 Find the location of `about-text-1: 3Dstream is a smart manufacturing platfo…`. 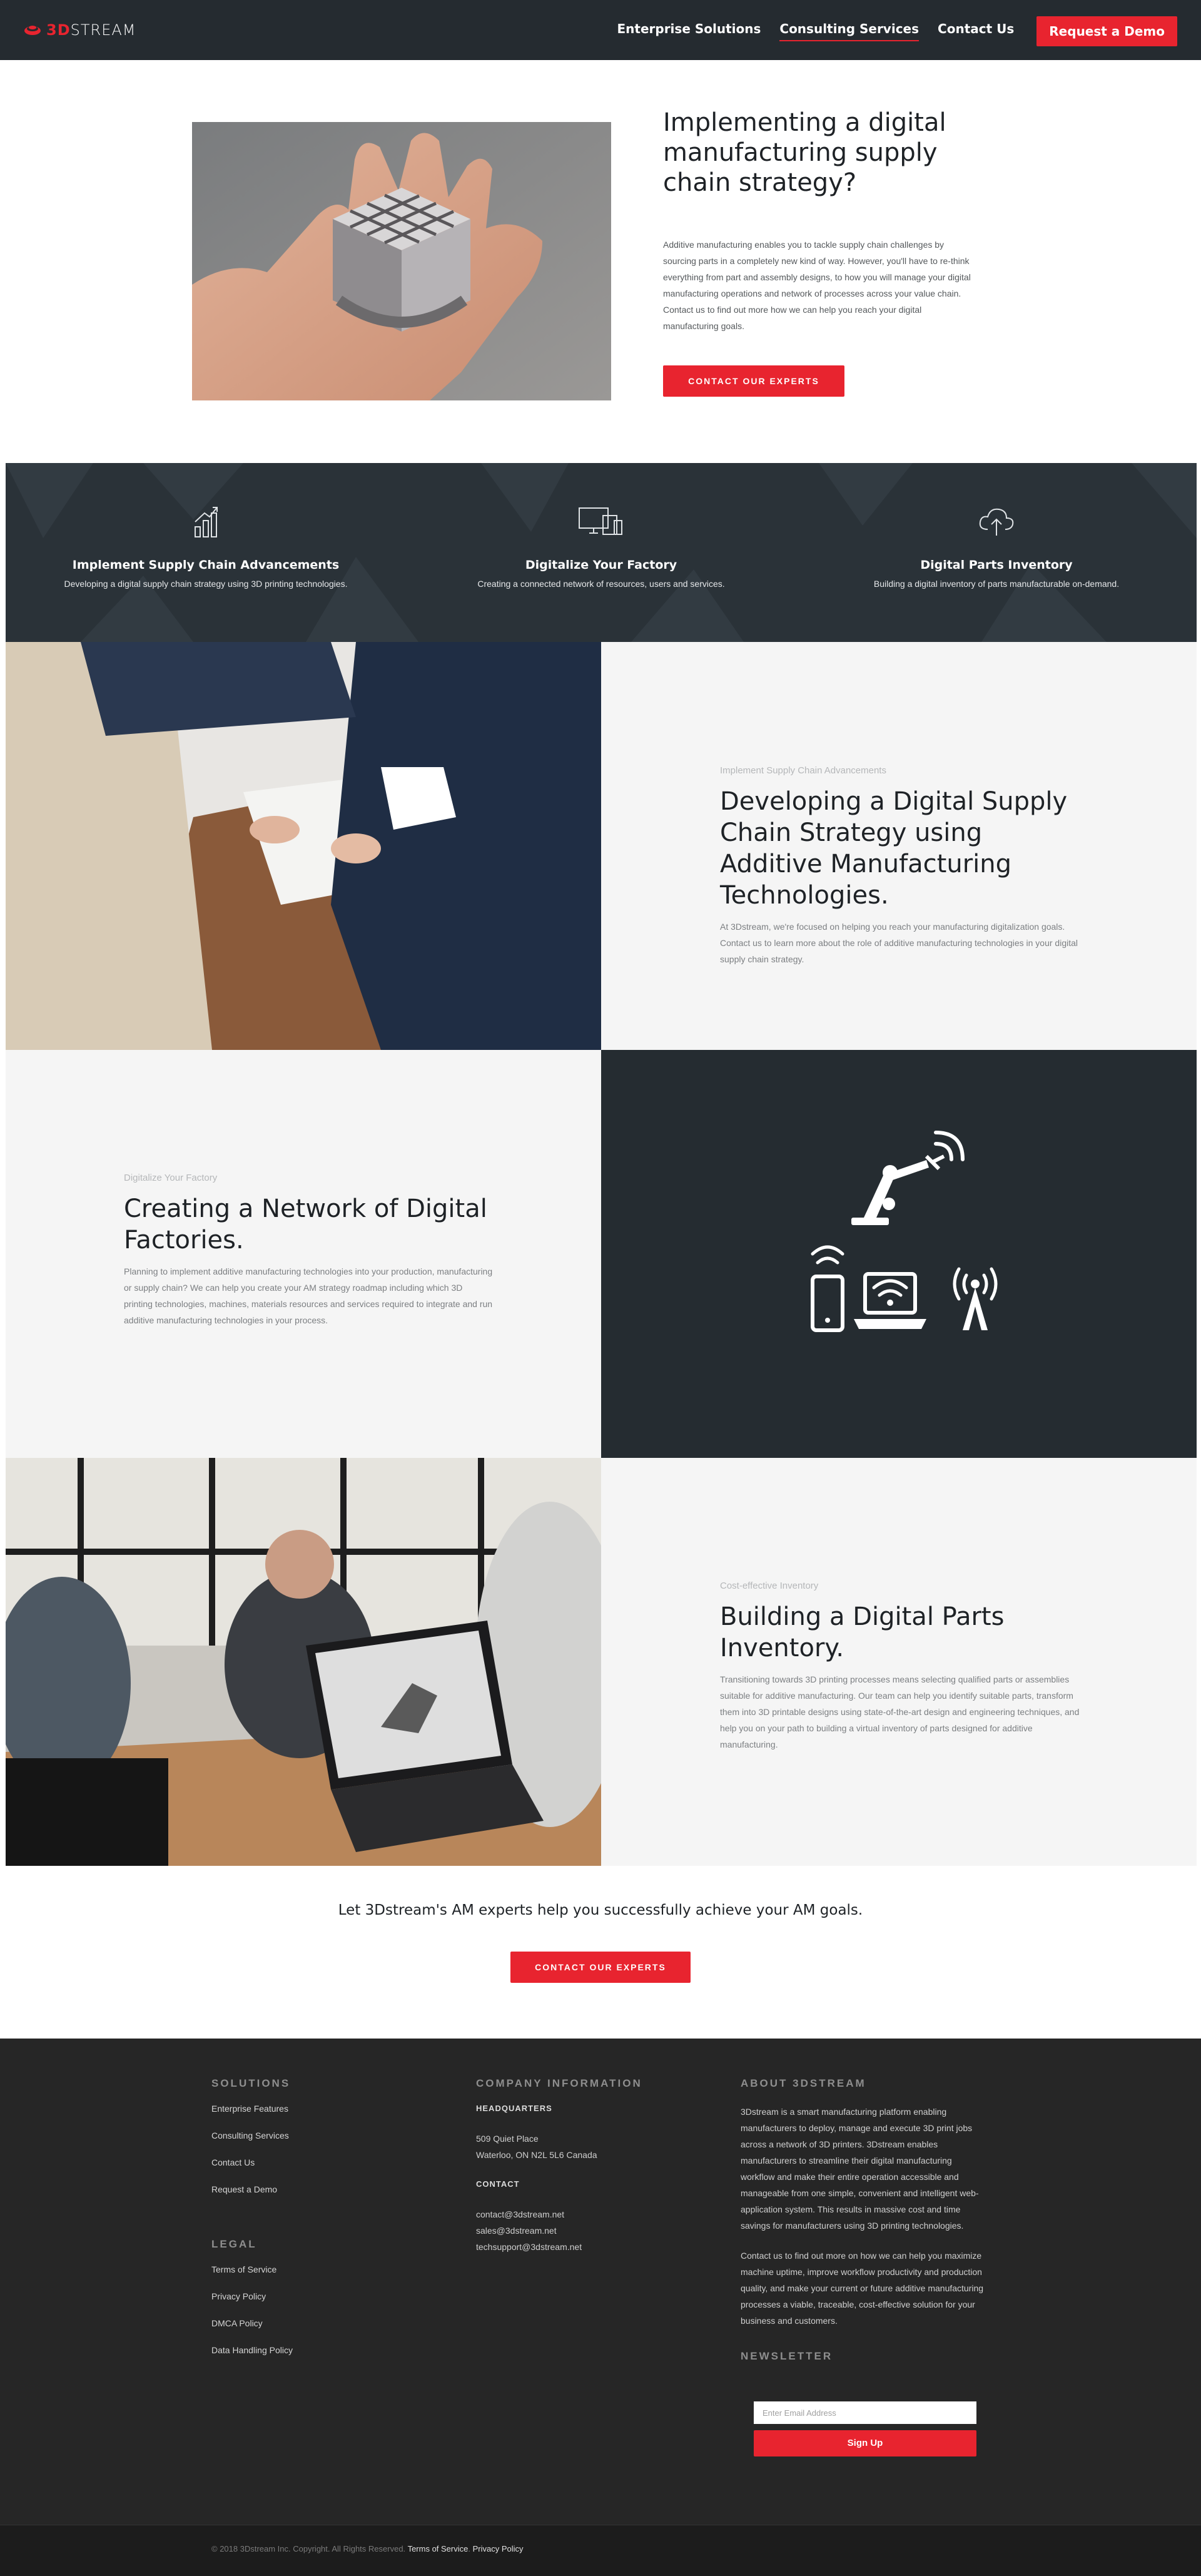

about-text-1: 3Dstream is a smart manufacturing platfo… is located at coordinates (860, 2169).